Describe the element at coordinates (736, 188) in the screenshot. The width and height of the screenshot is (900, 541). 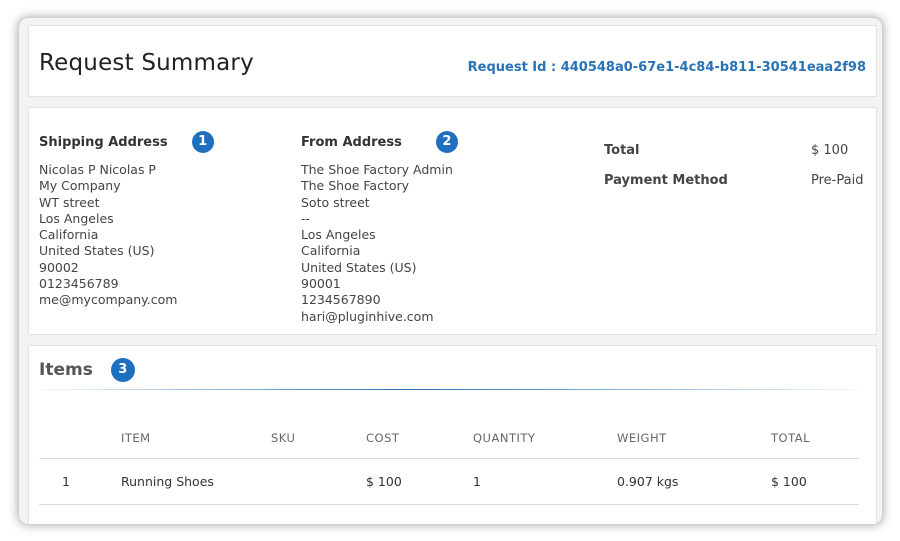
I see `payment-method-row: Payment Method Pre-Paid` at that location.